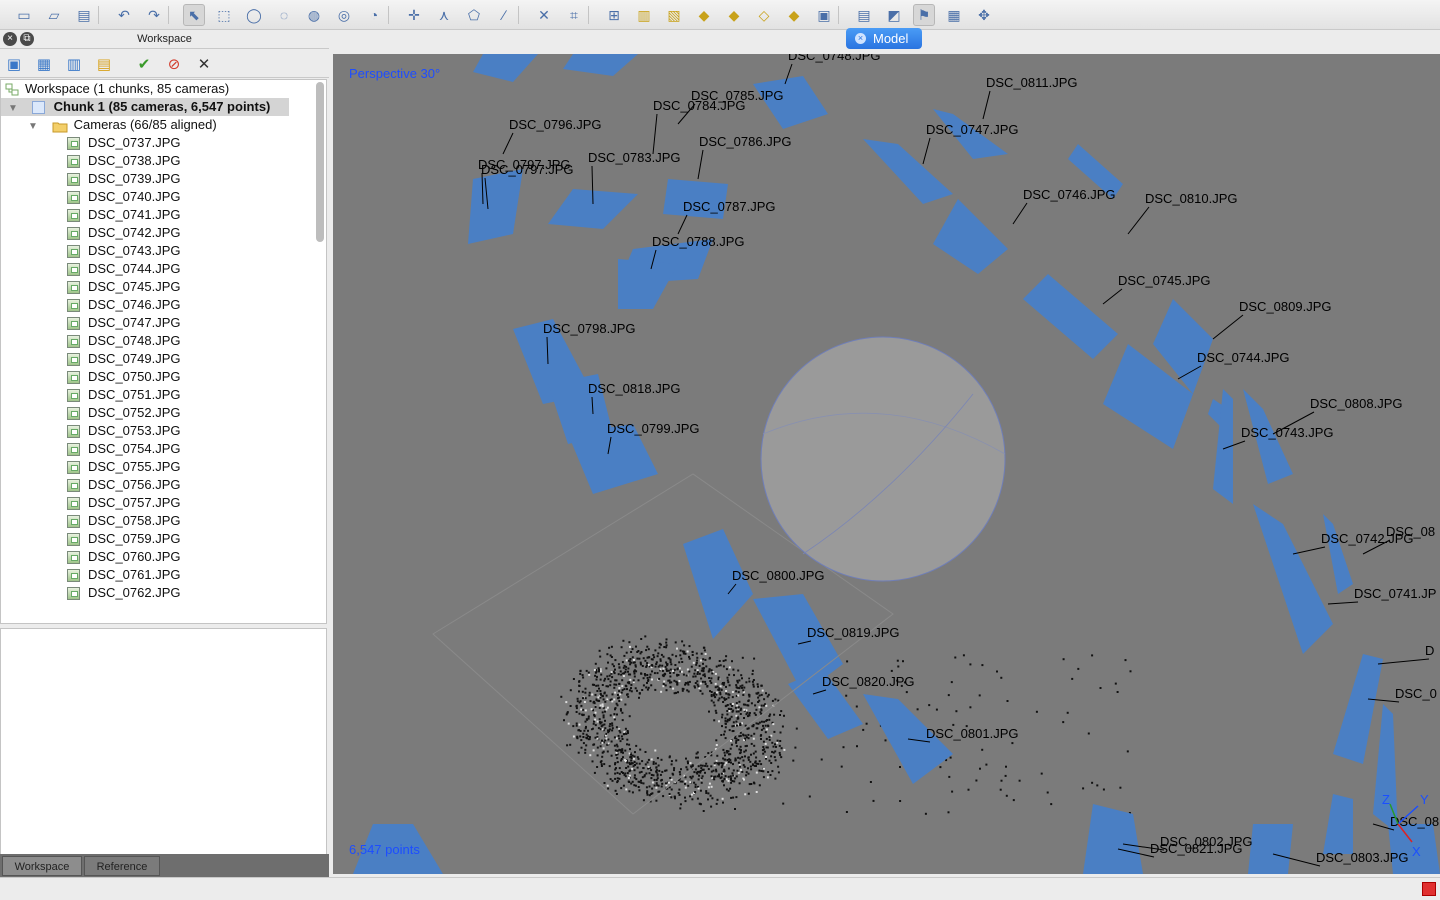 The height and width of the screenshot is (900, 1440). Describe the element at coordinates (589, 328) in the screenshot. I see `camera-label: DSC_0798.JPG` at that location.